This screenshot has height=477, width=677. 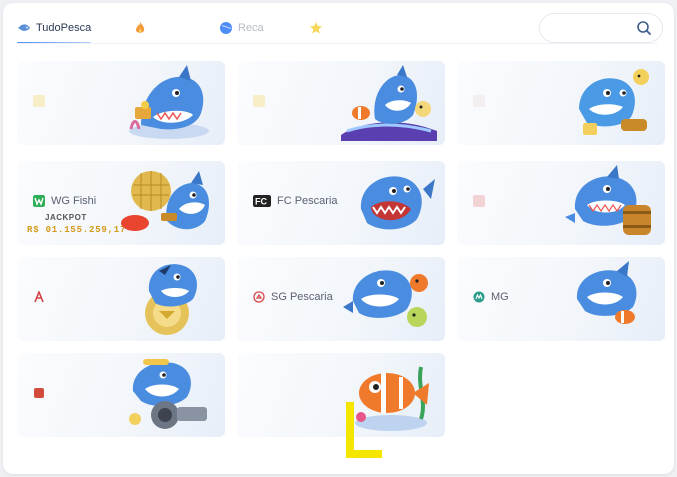 What do you see at coordinates (644, 28) in the screenshot?
I see `search-icon` at bounding box center [644, 28].